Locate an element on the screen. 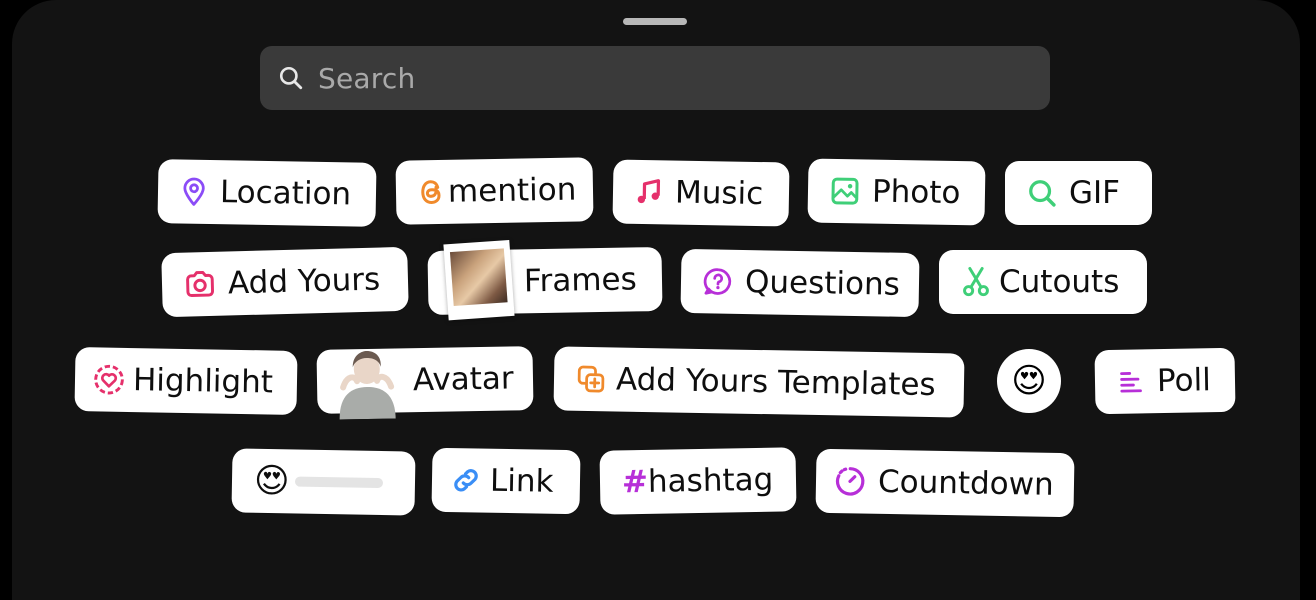 The width and height of the screenshot is (1316, 600). music-sticker: Music is located at coordinates (700, 192).